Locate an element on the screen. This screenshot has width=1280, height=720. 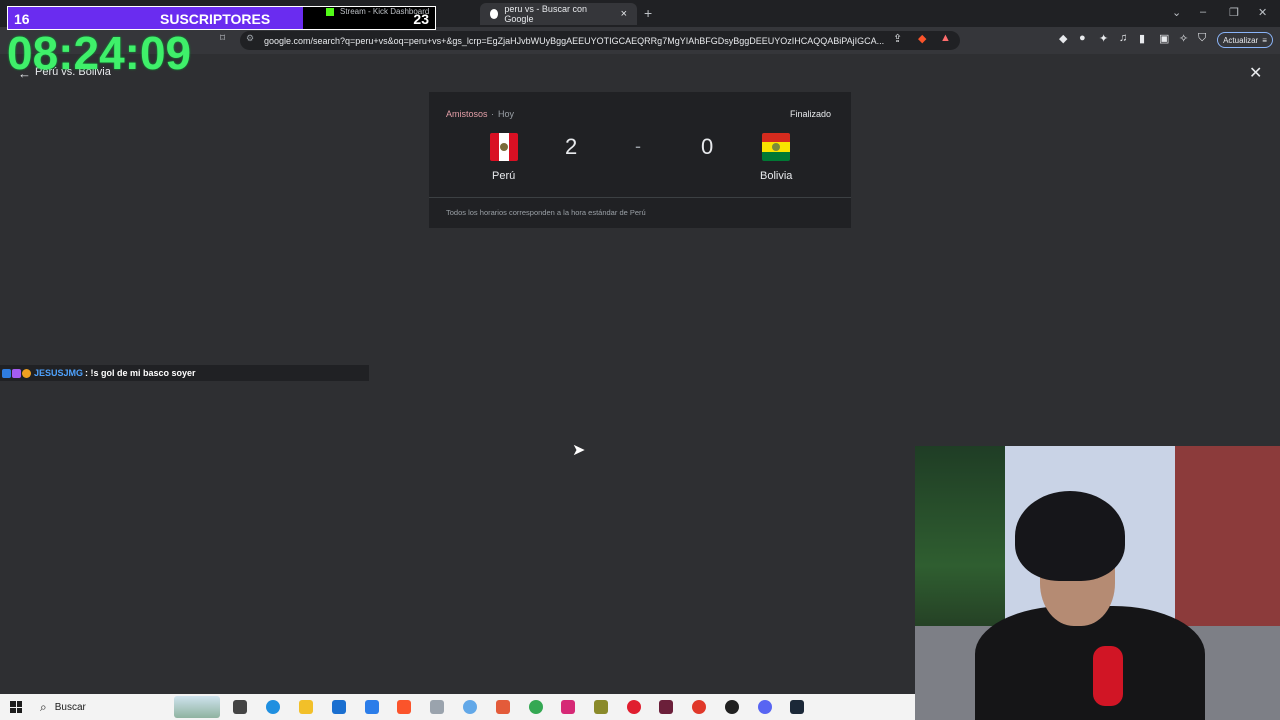
away-team-name: Bolivia is located at coordinates (776, 176).